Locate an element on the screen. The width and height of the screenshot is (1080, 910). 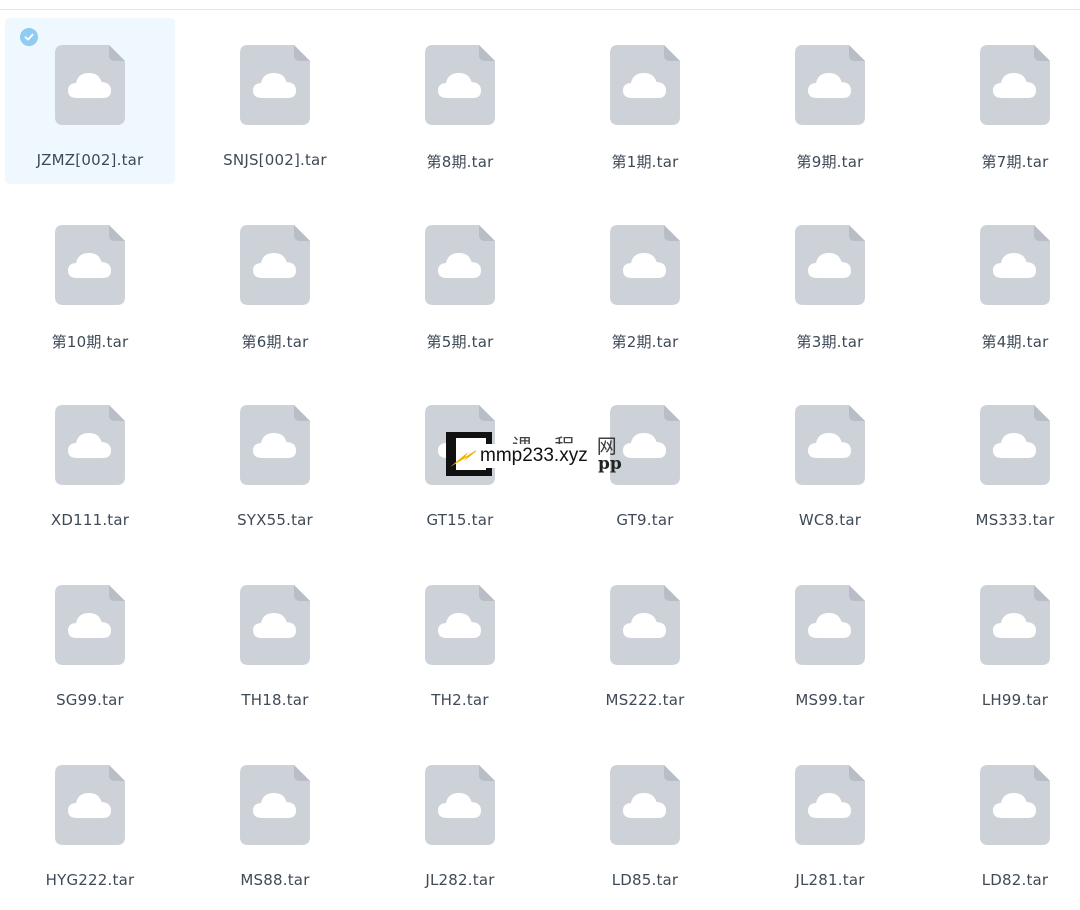
file-item: 第2期.tar is located at coordinates (645, 281).